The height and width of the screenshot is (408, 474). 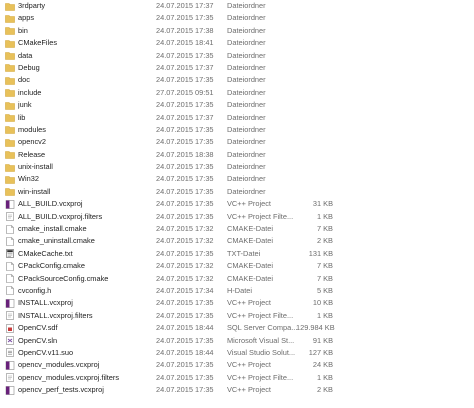 What do you see at coordinates (249, 390) in the screenshot?
I see `file-type: VC++ Project` at bounding box center [249, 390].